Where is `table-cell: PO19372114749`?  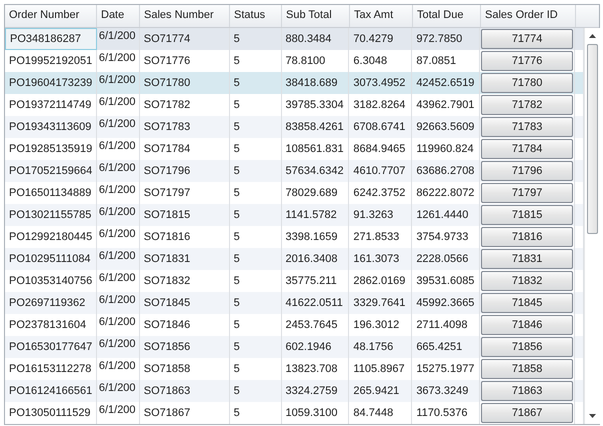
table-cell: PO19372114749 is located at coordinates (50, 105).